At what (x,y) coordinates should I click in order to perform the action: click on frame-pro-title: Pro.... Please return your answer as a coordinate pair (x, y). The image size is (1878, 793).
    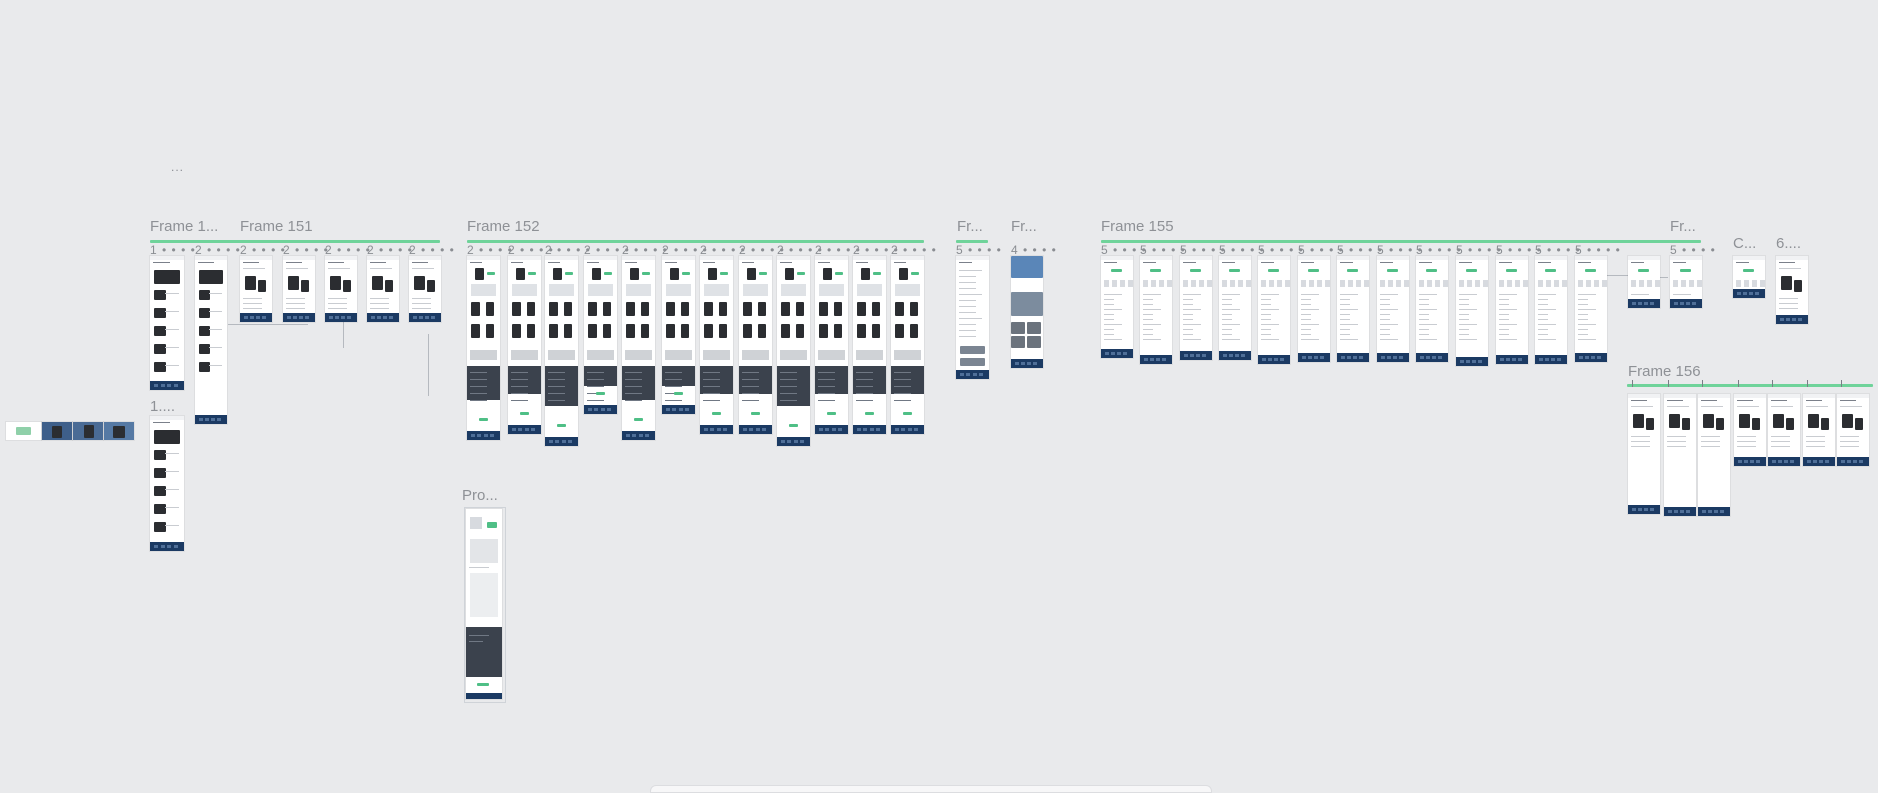
    Looking at the image, I should click on (480, 496).